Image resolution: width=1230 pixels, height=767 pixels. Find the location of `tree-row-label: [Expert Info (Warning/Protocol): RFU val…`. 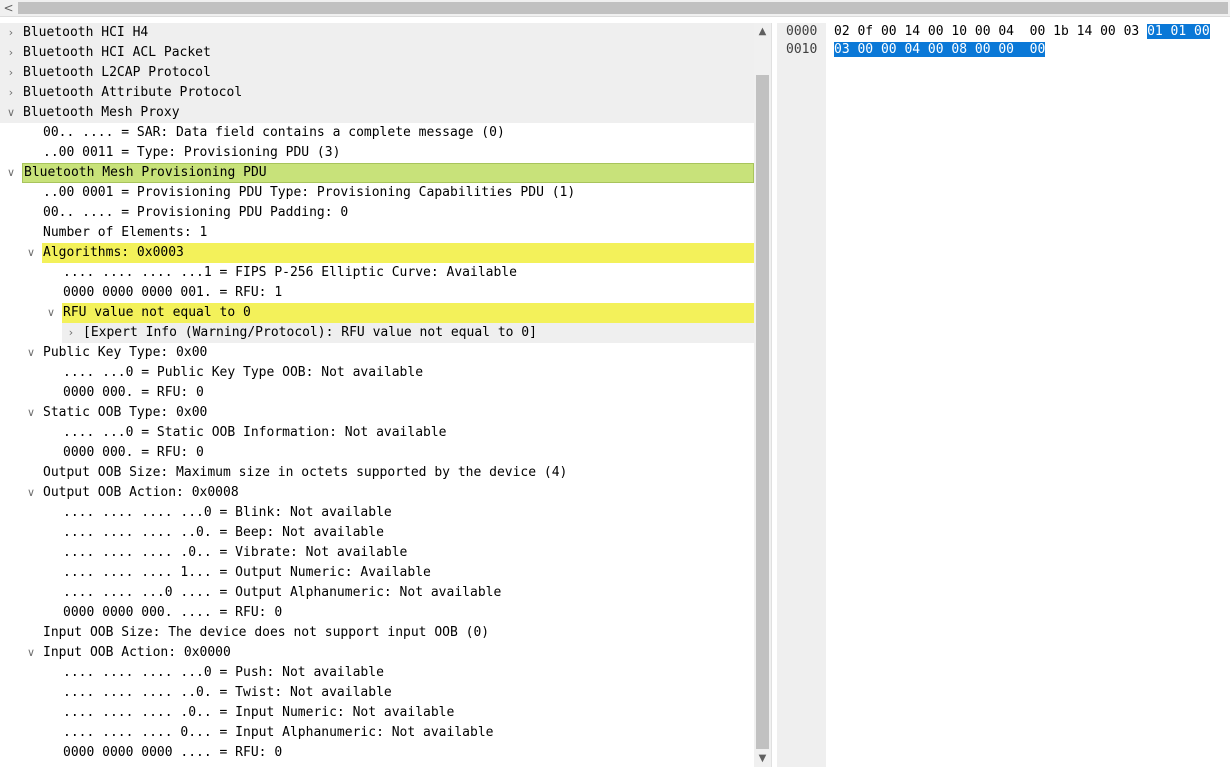

tree-row-label: [Expert Info (Warning/Protocol): RFU val… is located at coordinates (310, 332).